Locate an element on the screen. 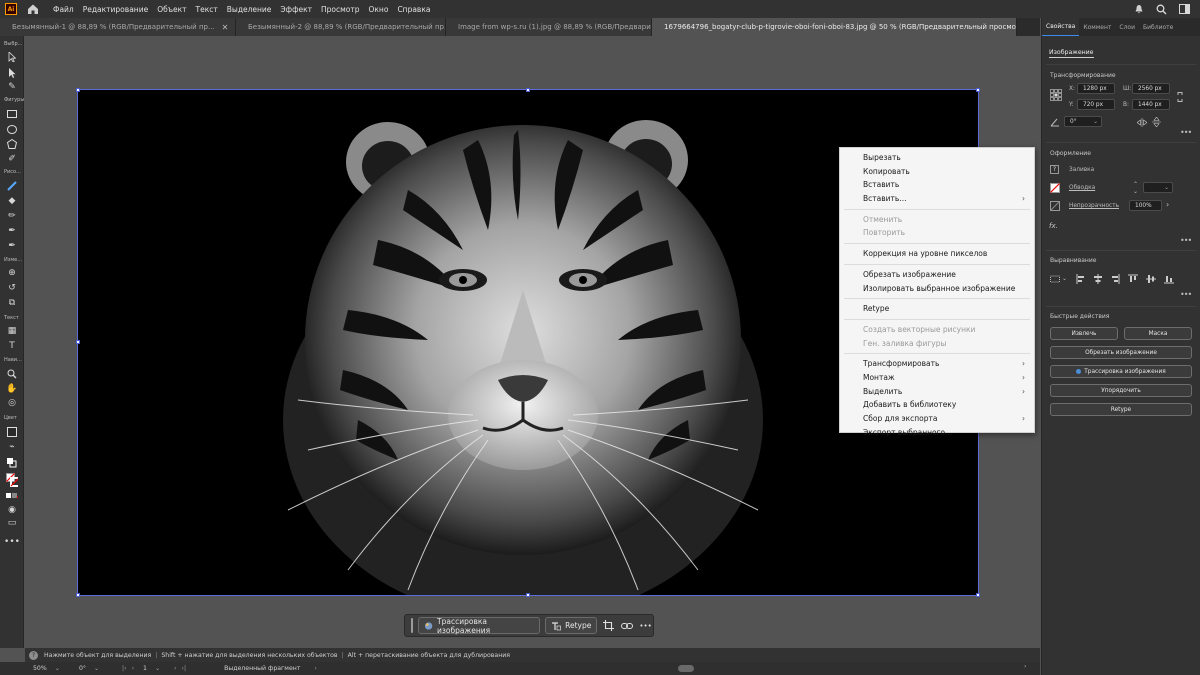  bell-icon is located at coordinates (1139, 9).